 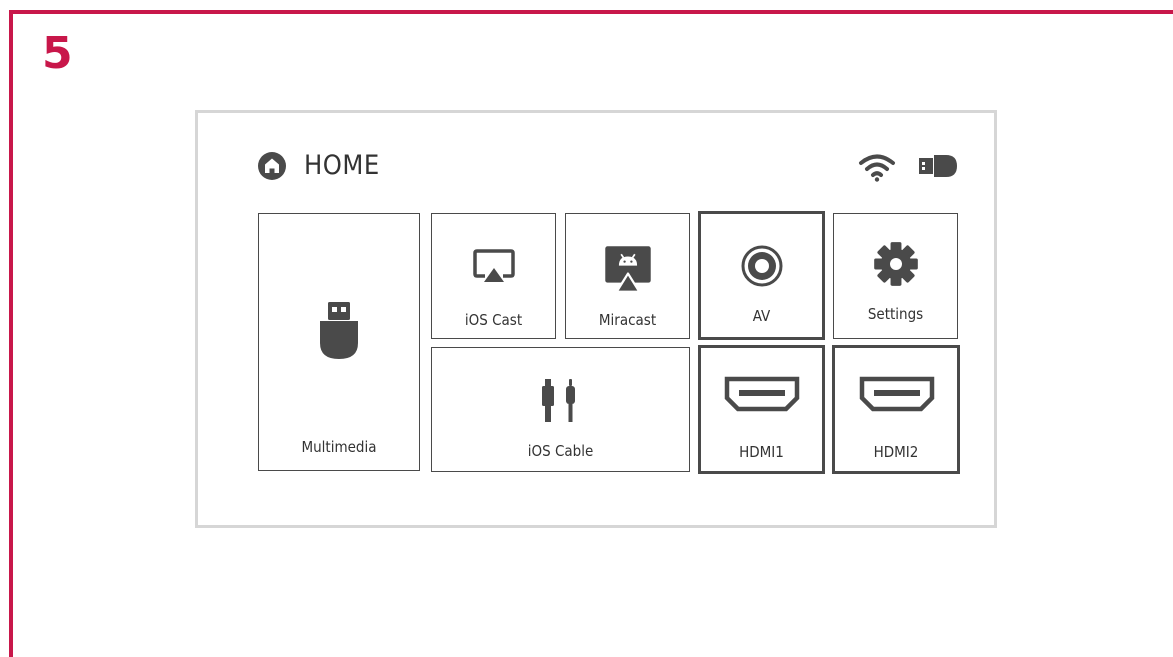 What do you see at coordinates (895, 314) in the screenshot?
I see `tile-label: Settings` at bounding box center [895, 314].